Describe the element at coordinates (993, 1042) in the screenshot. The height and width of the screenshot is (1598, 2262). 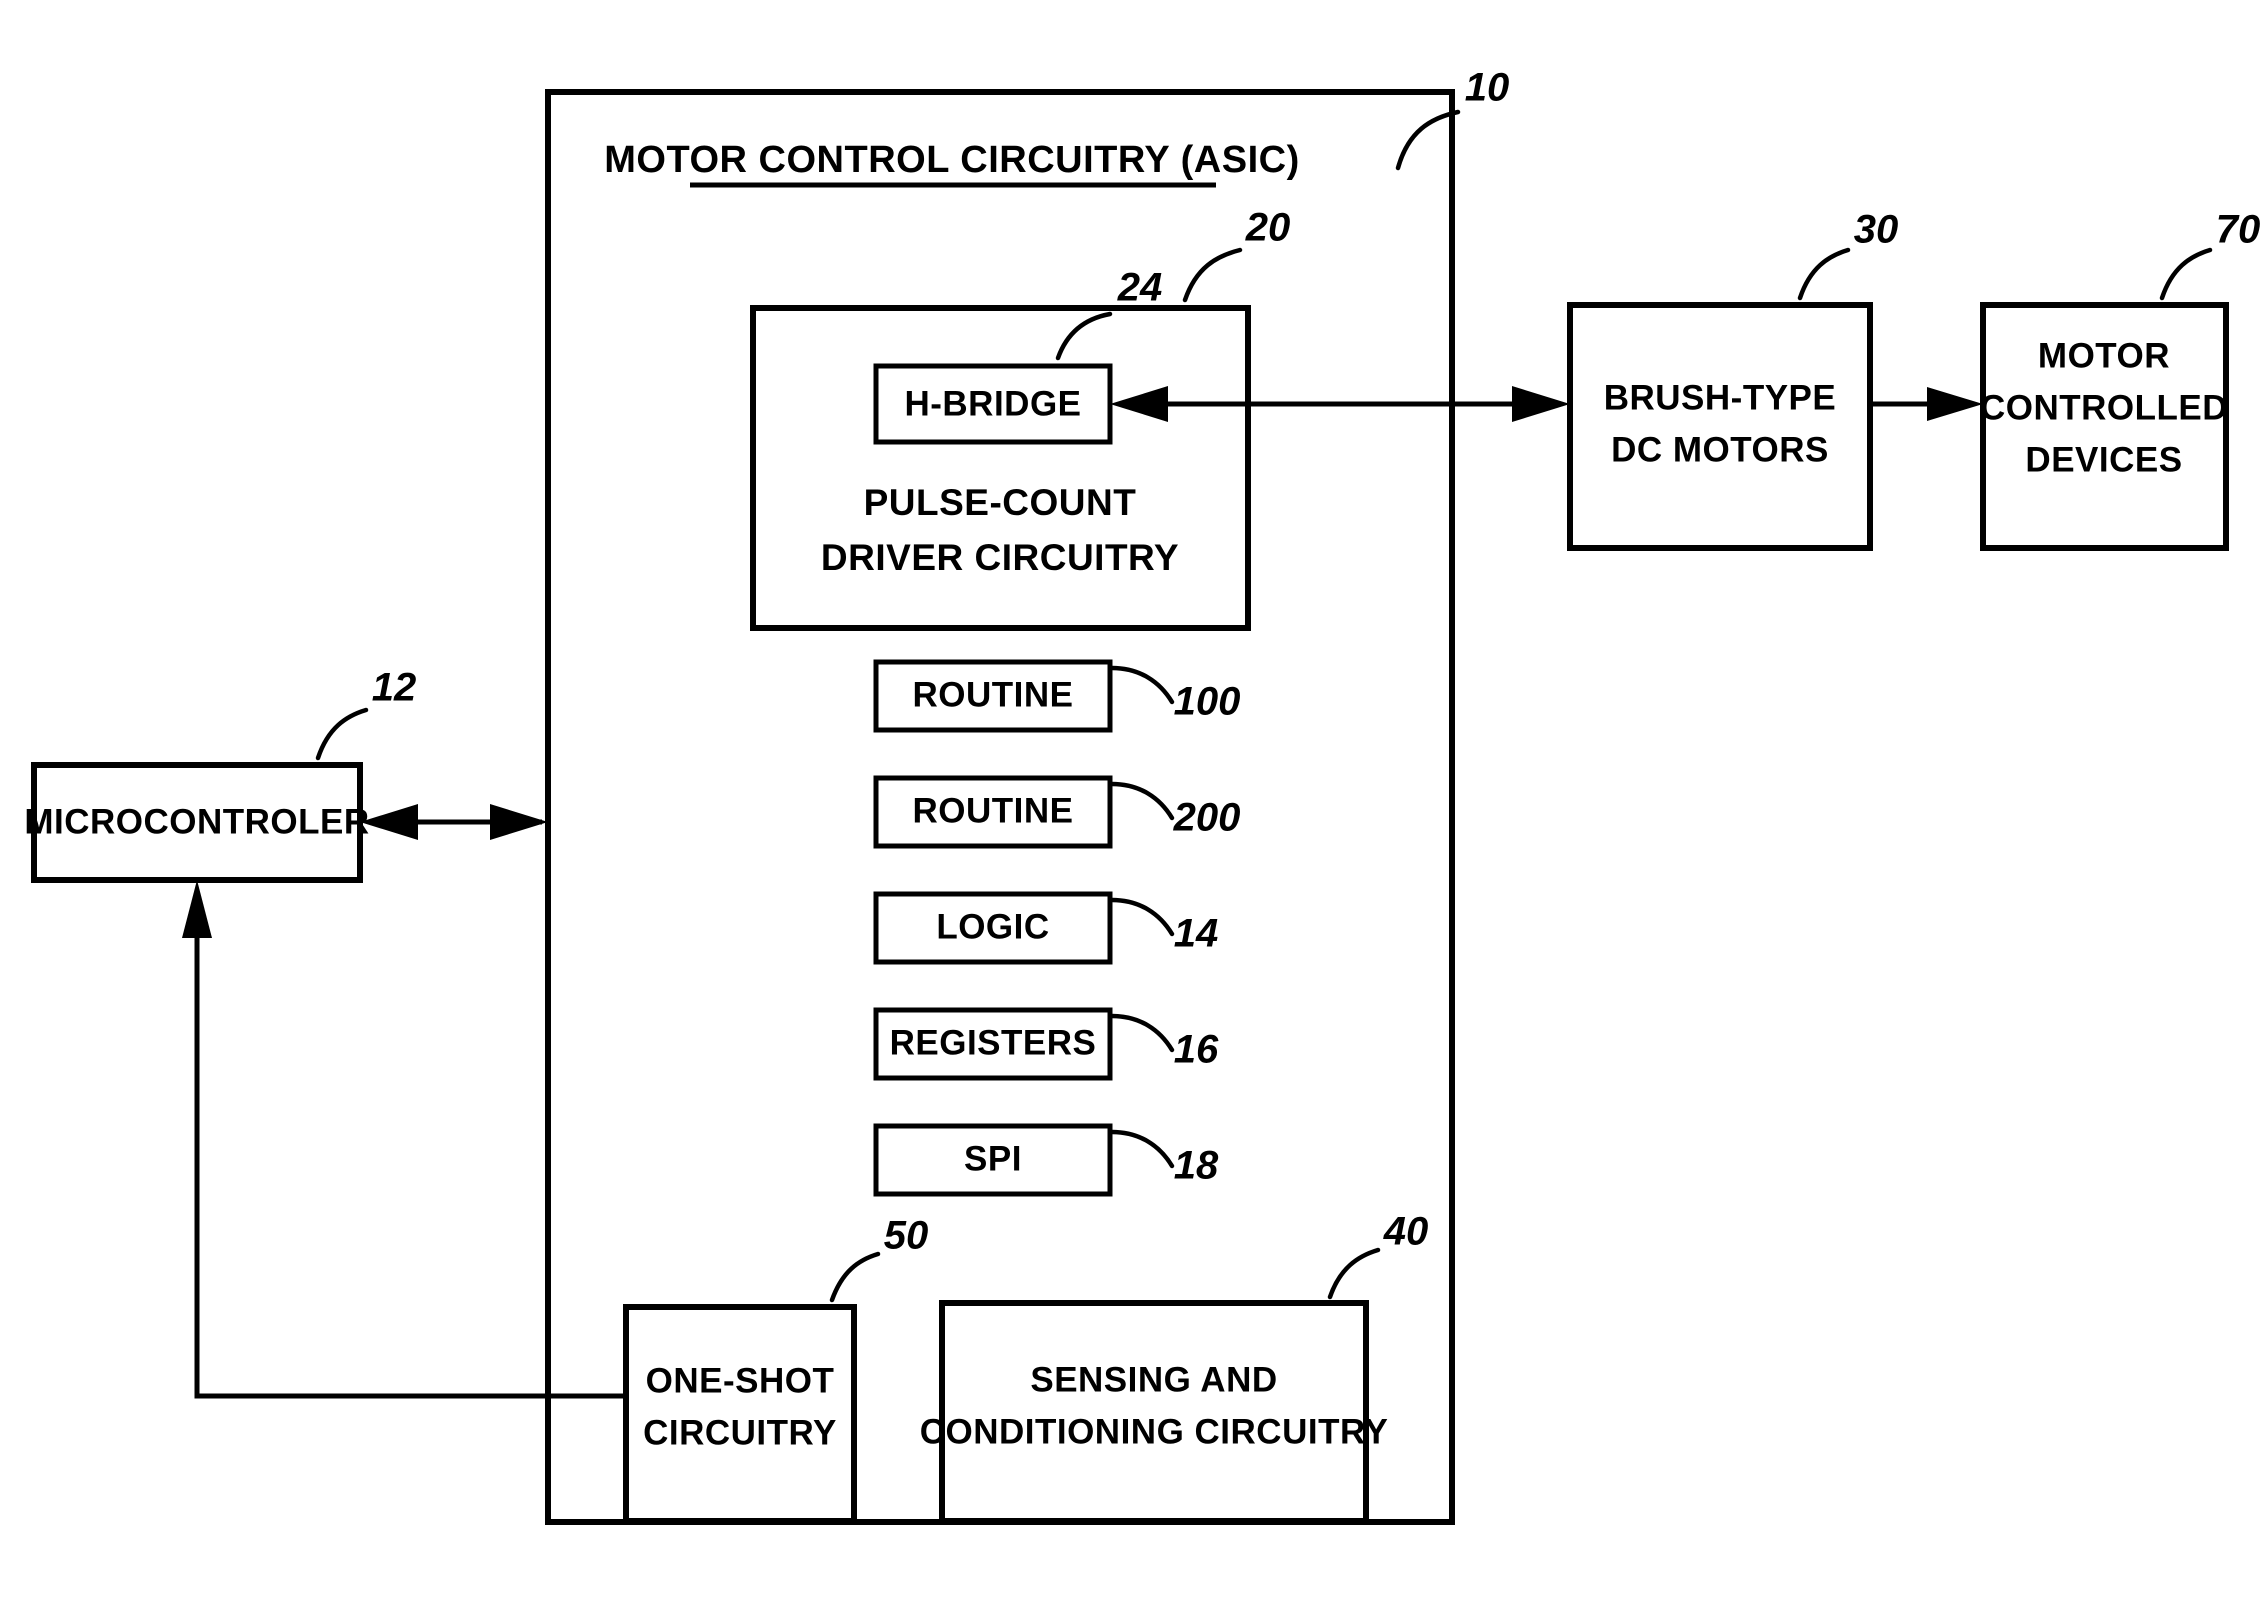
I see `registers-label: REGISTERS` at that location.